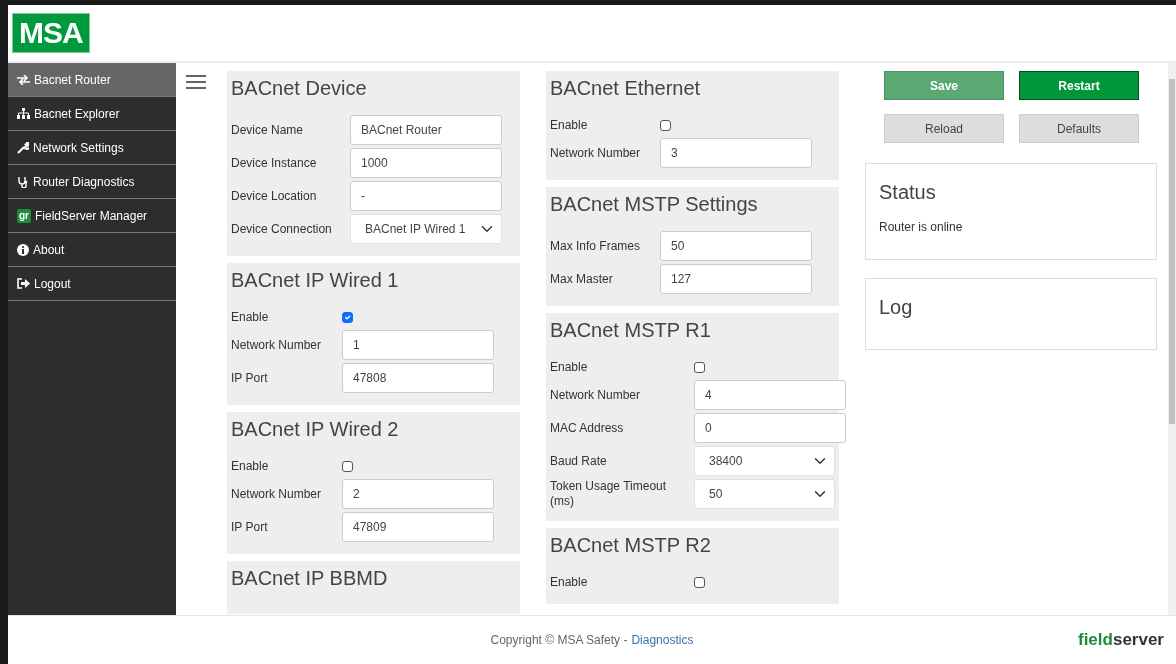 The image size is (1176, 664). What do you see at coordinates (418, 494) in the screenshot?
I see `input-field: 2` at bounding box center [418, 494].